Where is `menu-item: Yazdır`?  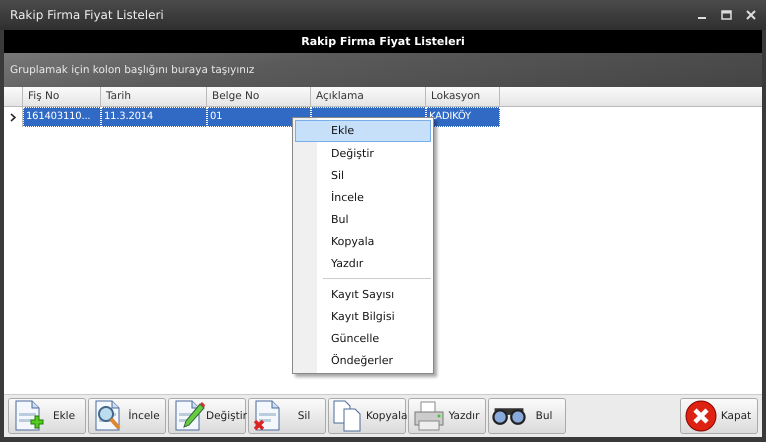 menu-item: Yazdır is located at coordinates (363, 263).